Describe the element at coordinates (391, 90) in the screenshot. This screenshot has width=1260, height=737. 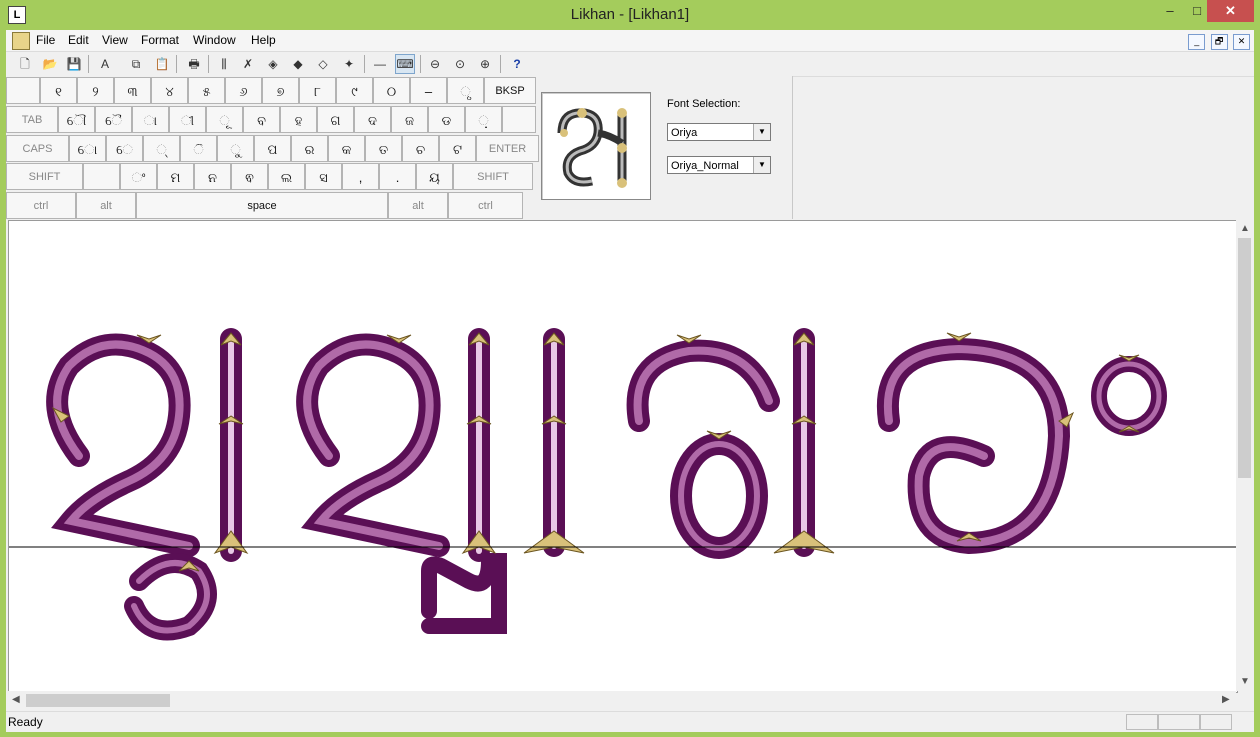
I see `keyboard-key: ୦` at that location.